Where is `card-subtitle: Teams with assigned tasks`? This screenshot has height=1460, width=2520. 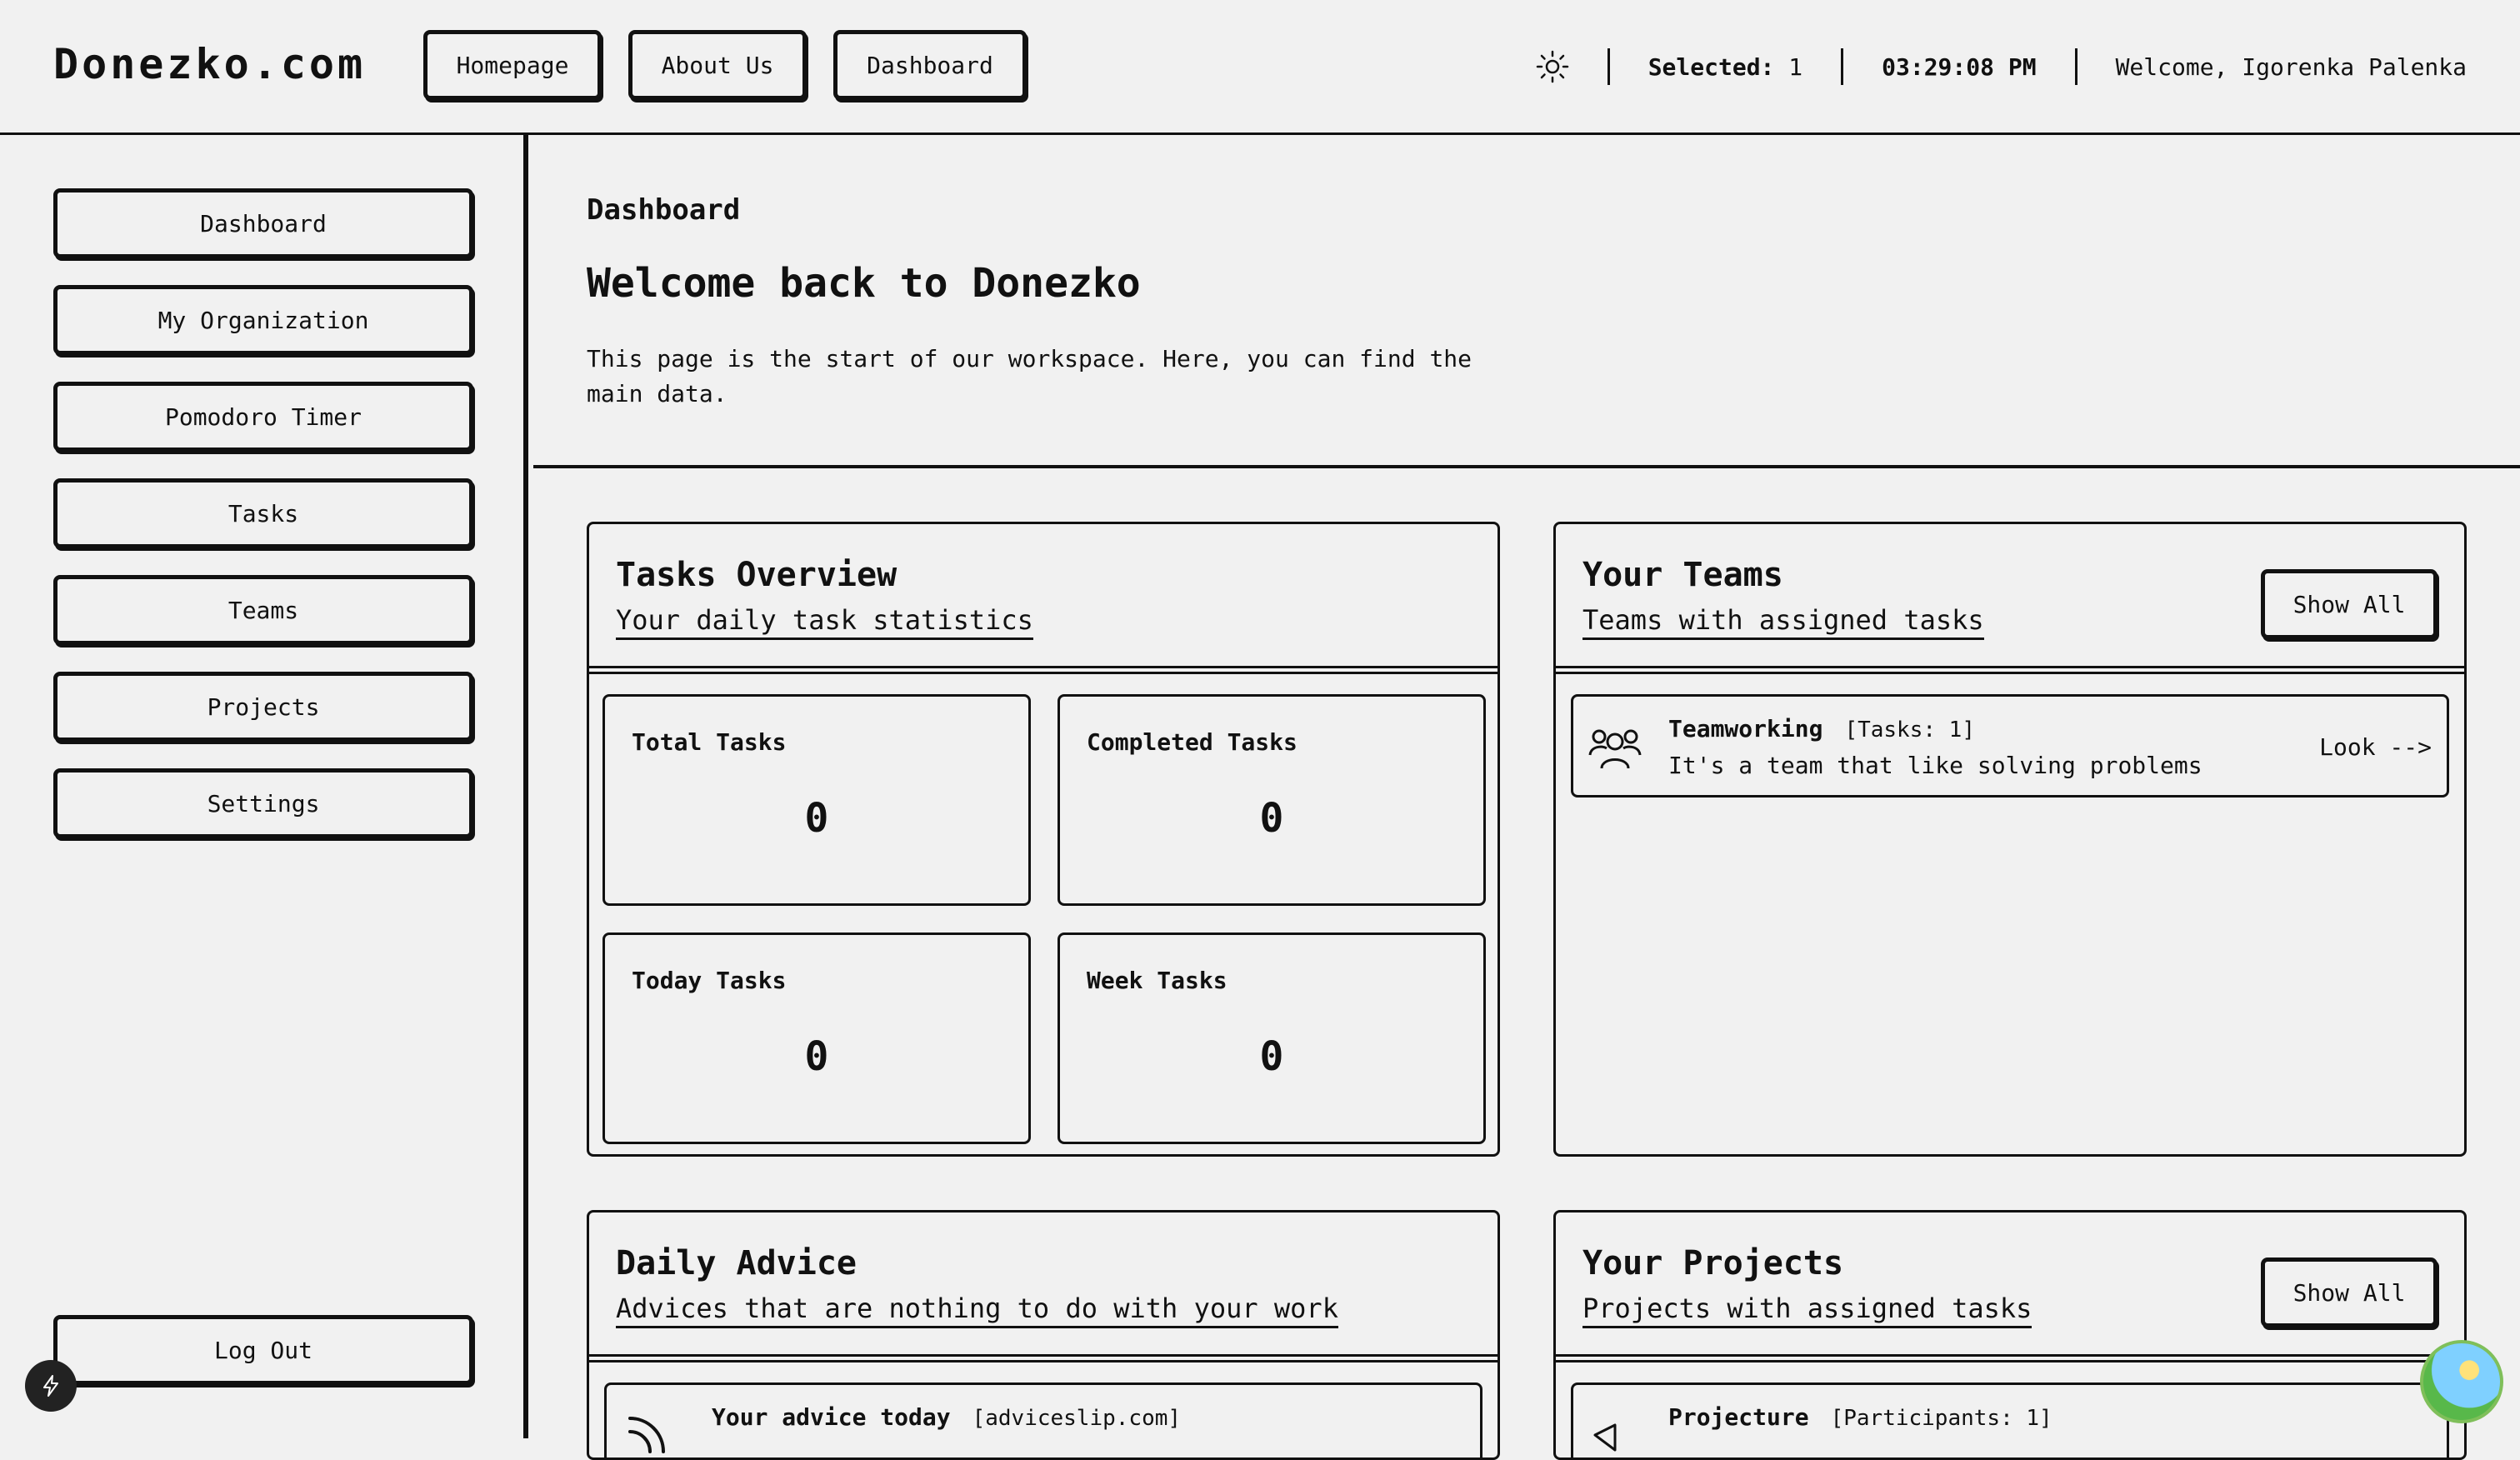 card-subtitle: Teams with assigned tasks is located at coordinates (1783, 622).